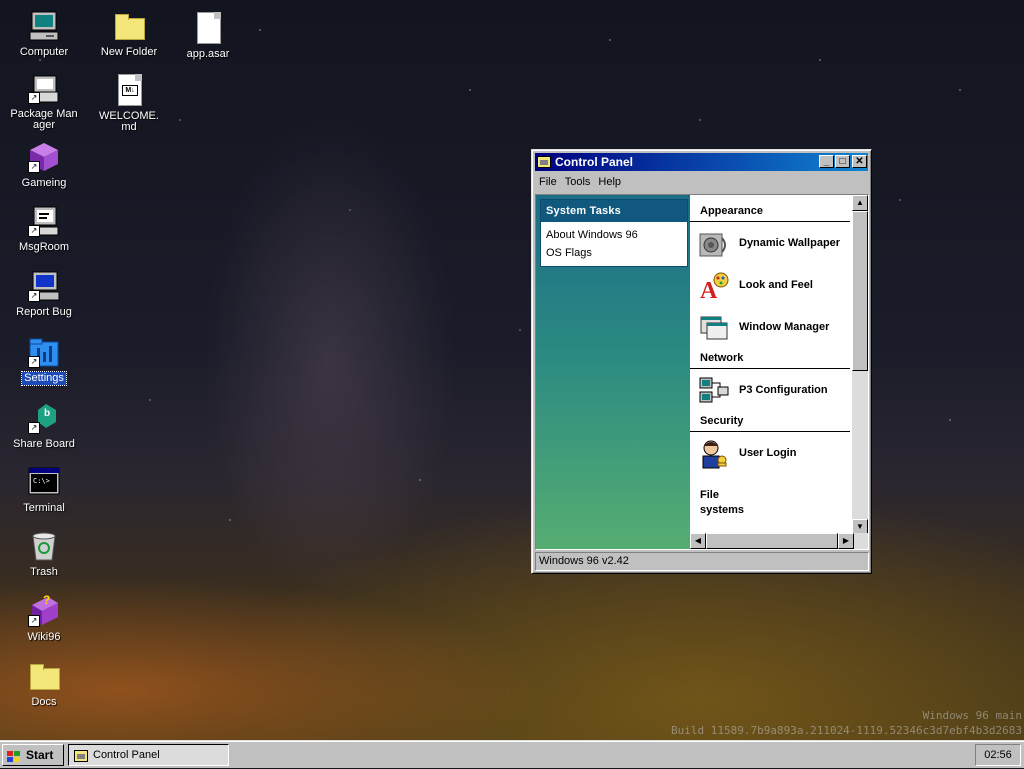 This screenshot has width=1024, height=769. Describe the element at coordinates (208, 54) in the screenshot. I see `desktop-icon-label: app.asar` at that location.